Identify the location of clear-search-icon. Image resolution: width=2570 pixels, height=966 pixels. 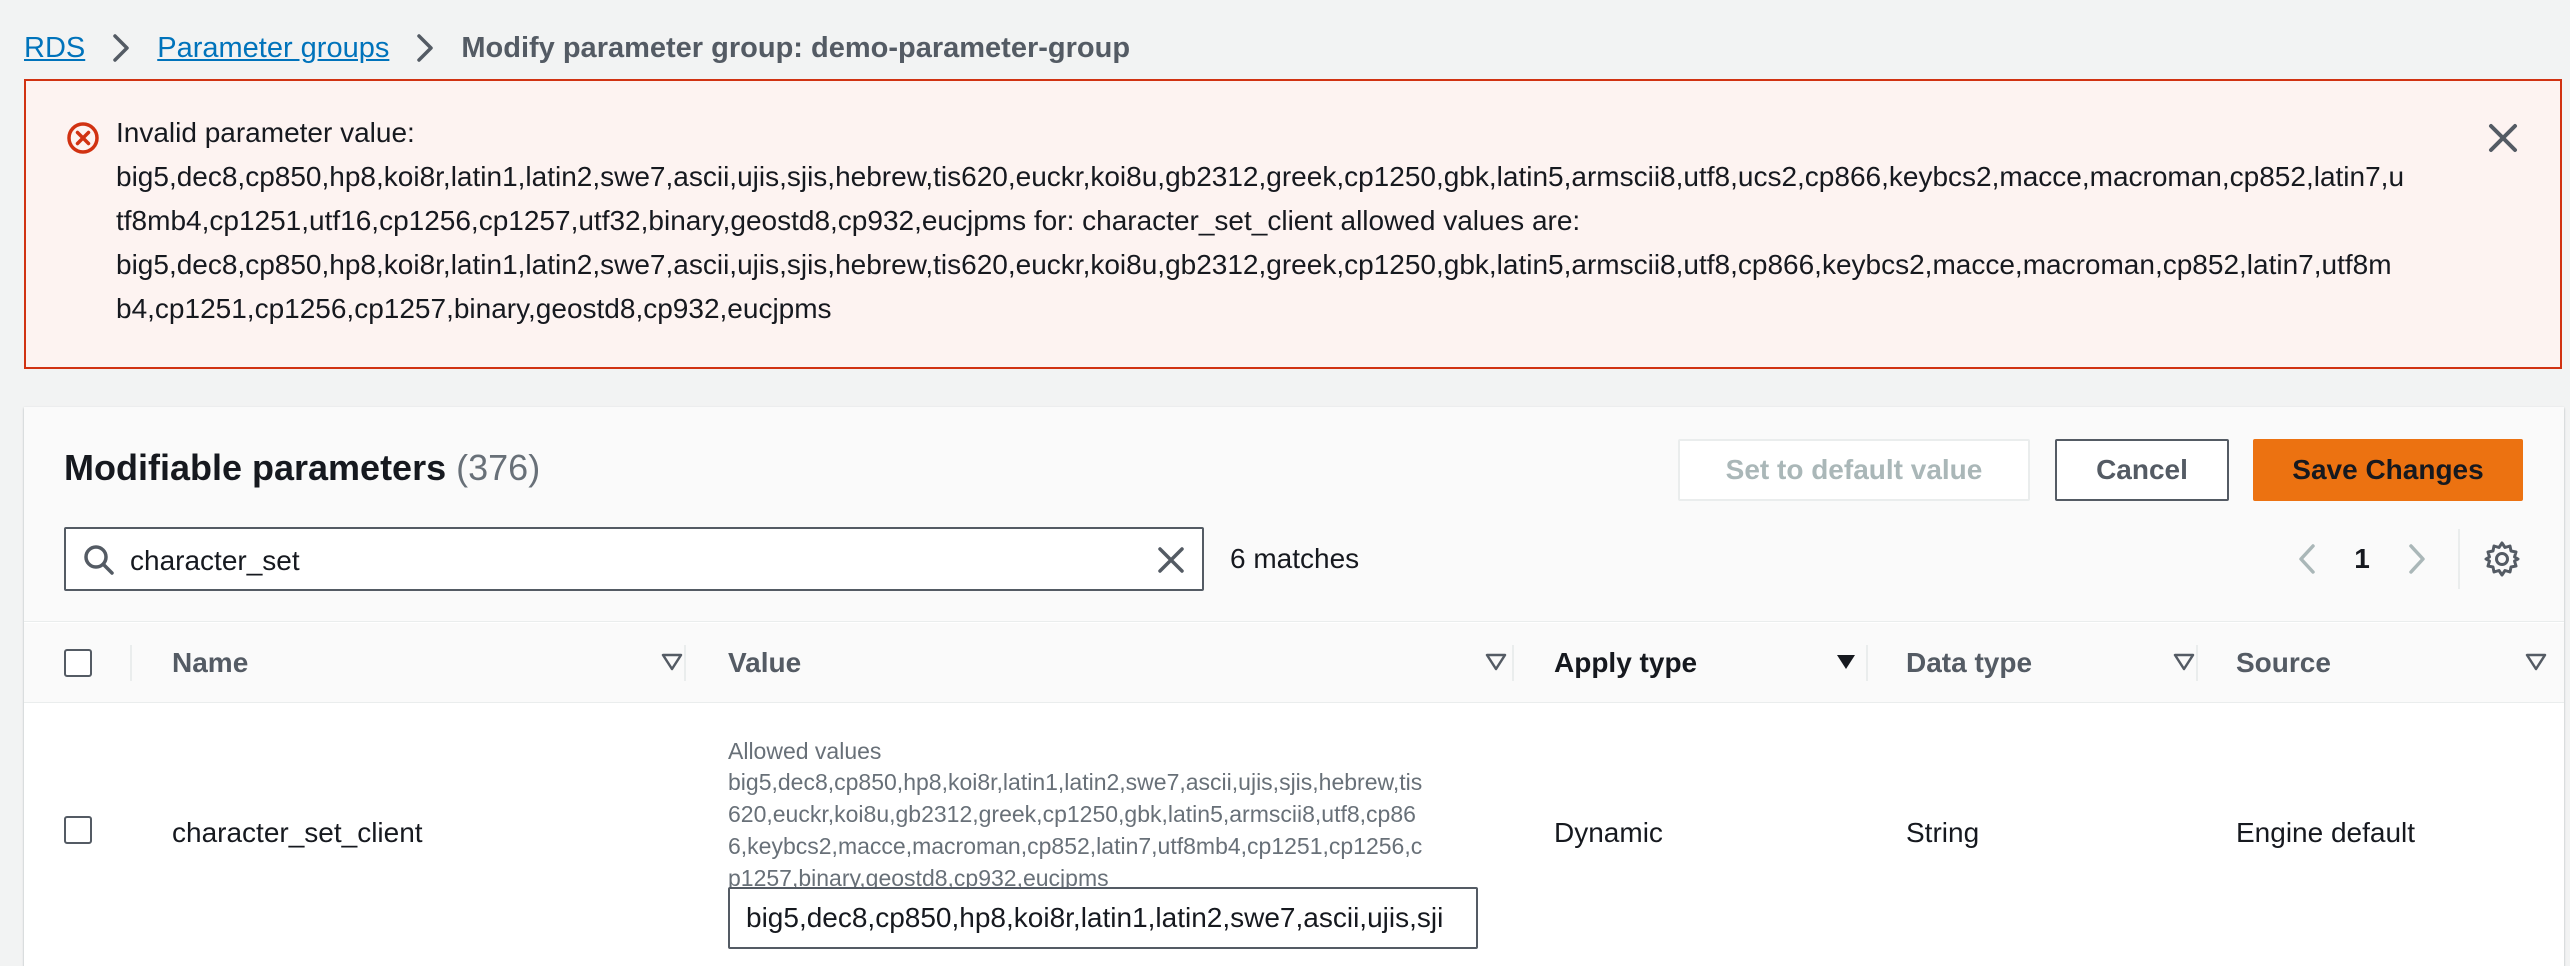
(1171, 560).